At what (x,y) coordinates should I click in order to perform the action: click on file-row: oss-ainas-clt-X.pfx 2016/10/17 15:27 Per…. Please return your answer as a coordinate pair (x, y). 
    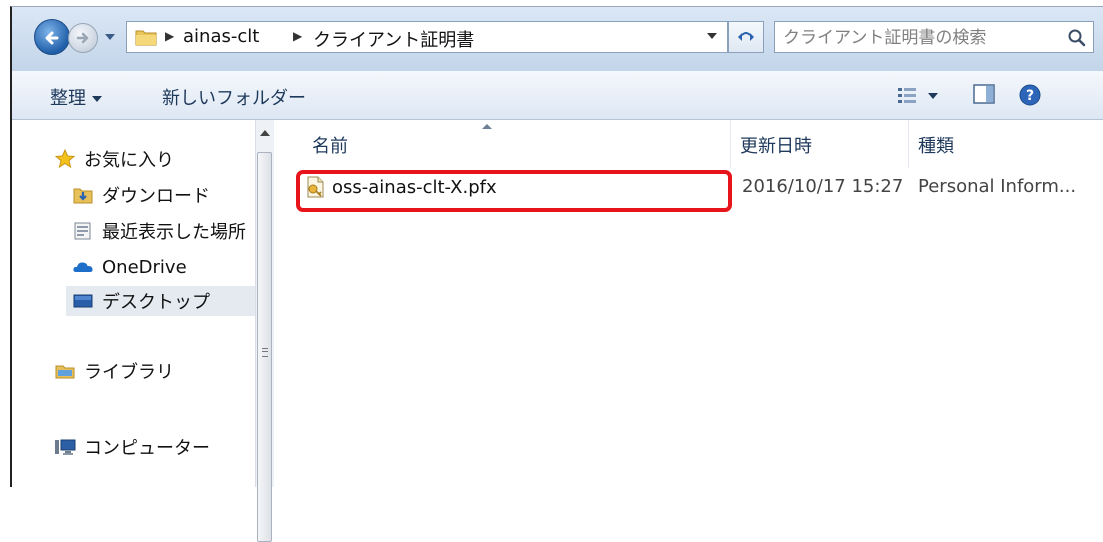
    Looking at the image, I should click on (688, 191).